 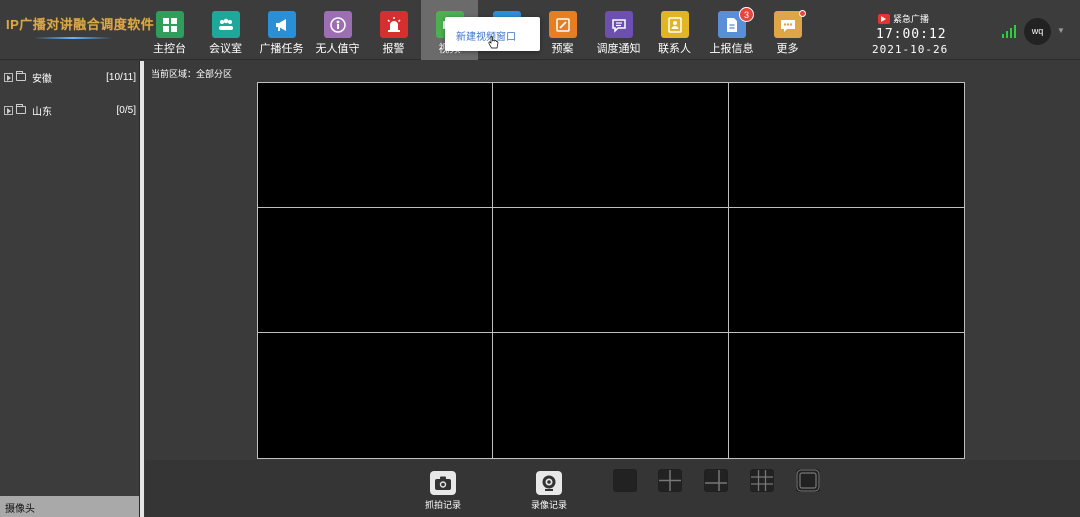 What do you see at coordinates (802, 13) in the screenshot?
I see `more-notification-dot` at bounding box center [802, 13].